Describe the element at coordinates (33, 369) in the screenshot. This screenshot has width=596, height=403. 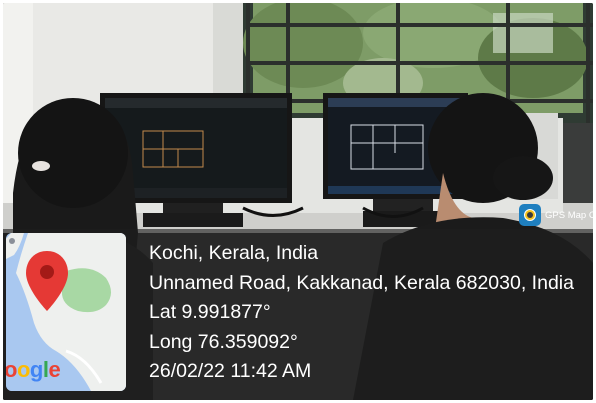
I see `google-logo: oogle` at that location.